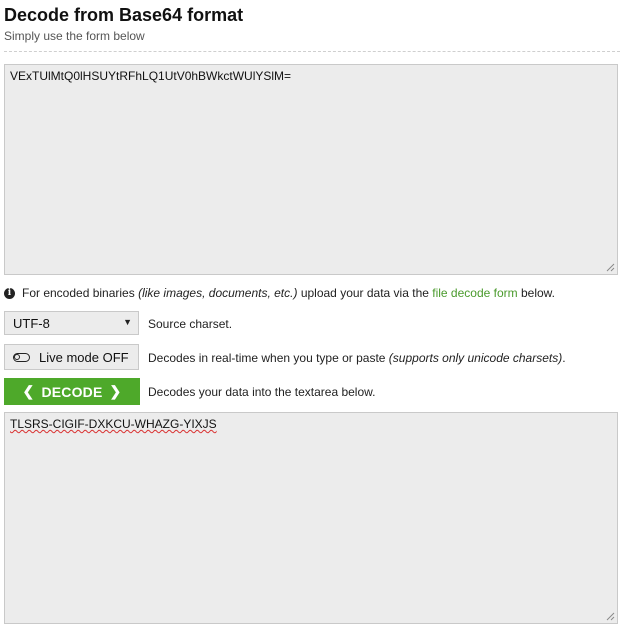 The width and height of the screenshot is (625, 632). What do you see at coordinates (21, 357) in the screenshot?
I see `toggle-off-icon` at bounding box center [21, 357].